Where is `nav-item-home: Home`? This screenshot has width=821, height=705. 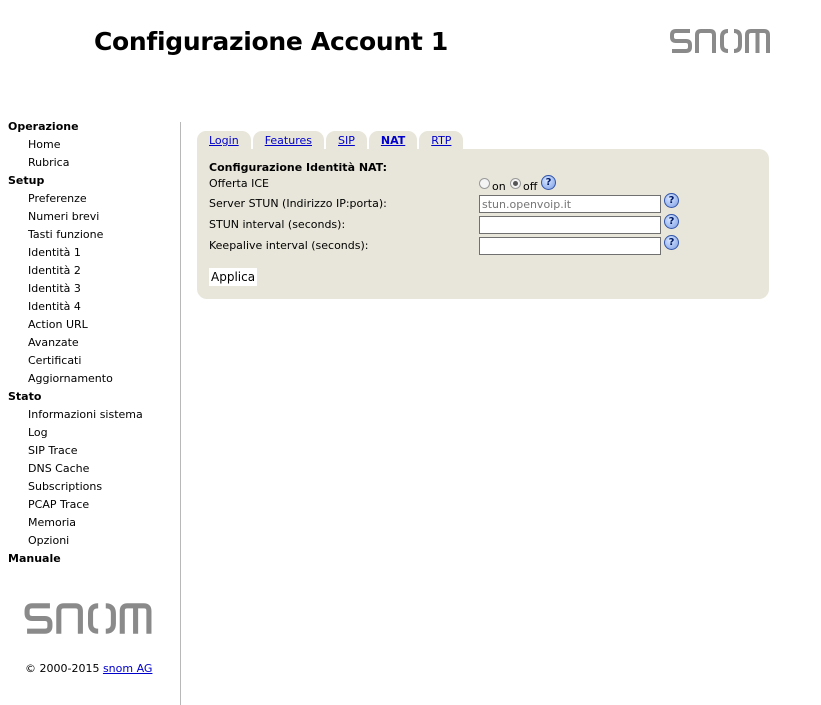
nav-item-home: Home is located at coordinates (93, 147).